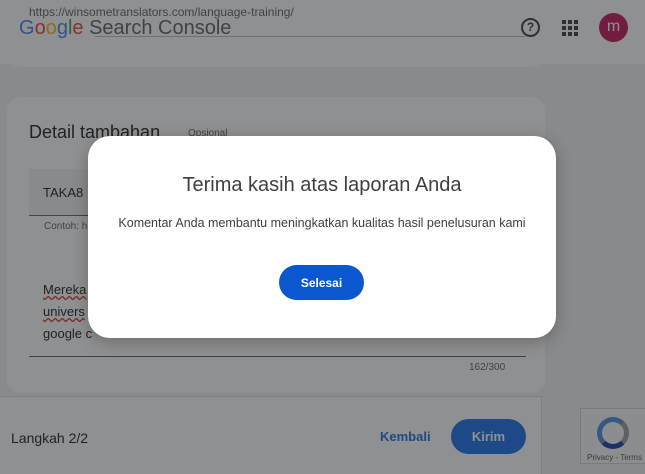  What do you see at coordinates (321, 282) in the screenshot?
I see `done-button: Selesai` at bounding box center [321, 282].